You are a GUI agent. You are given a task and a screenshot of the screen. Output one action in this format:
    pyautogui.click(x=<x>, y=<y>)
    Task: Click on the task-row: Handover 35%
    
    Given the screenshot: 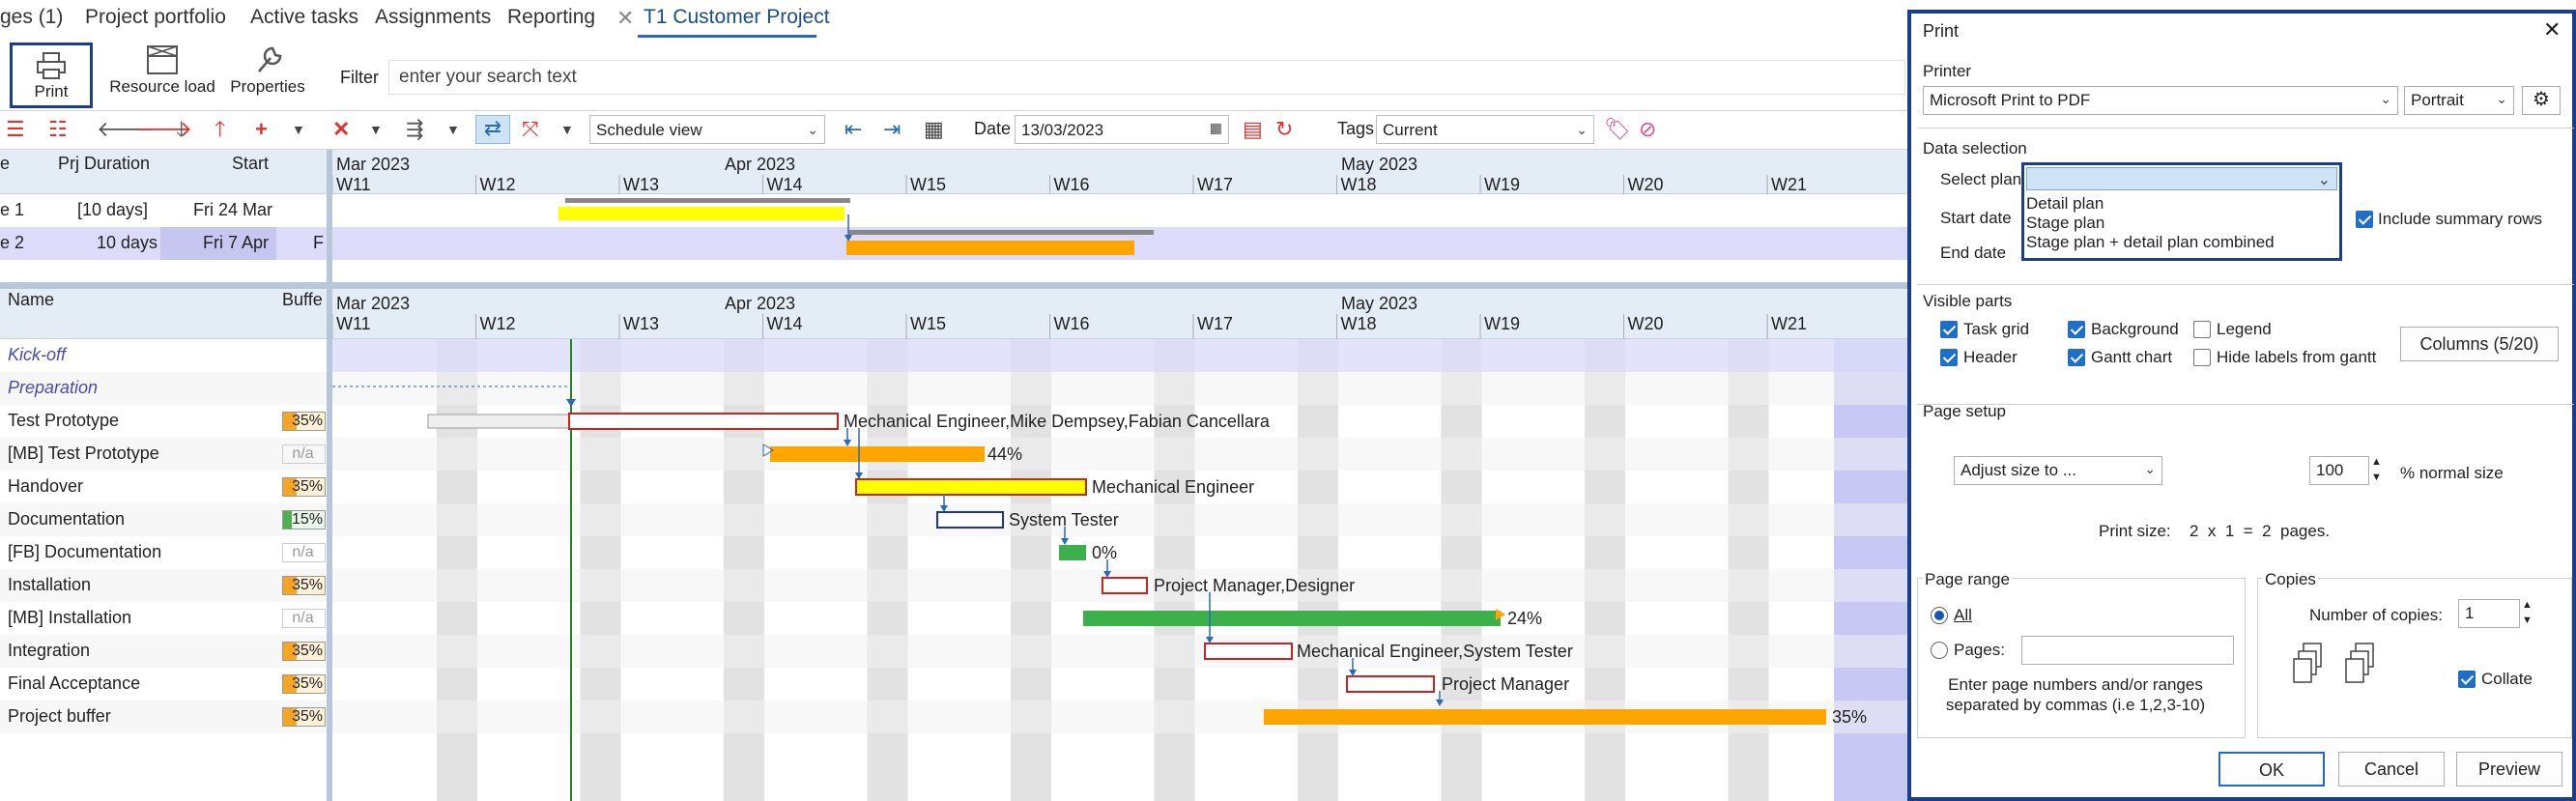 What is the action you would take?
    pyautogui.click(x=163, y=487)
    